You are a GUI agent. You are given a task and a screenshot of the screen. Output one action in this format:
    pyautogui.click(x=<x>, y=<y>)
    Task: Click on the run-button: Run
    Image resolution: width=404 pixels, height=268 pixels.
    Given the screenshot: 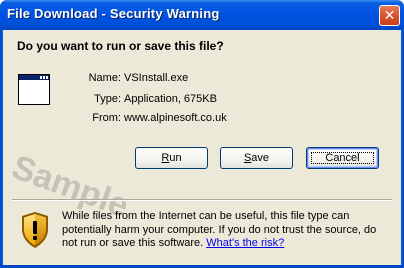 What is the action you would take?
    pyautogui.click(x=171, y=158)
    